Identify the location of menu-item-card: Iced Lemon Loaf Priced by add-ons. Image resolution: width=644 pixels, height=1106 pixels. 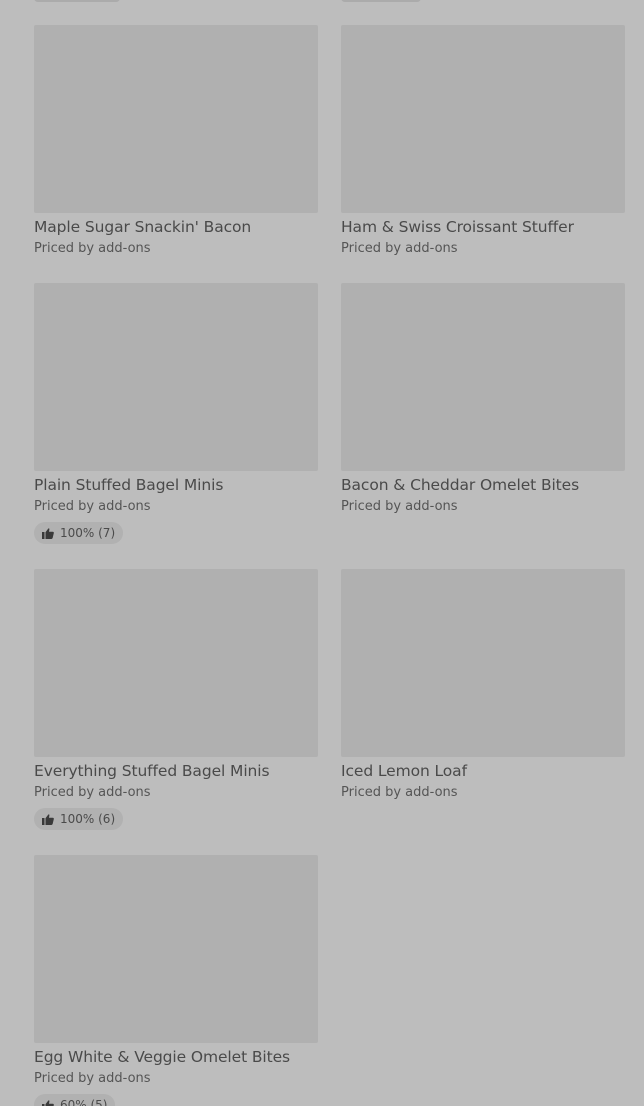
(483, 685).